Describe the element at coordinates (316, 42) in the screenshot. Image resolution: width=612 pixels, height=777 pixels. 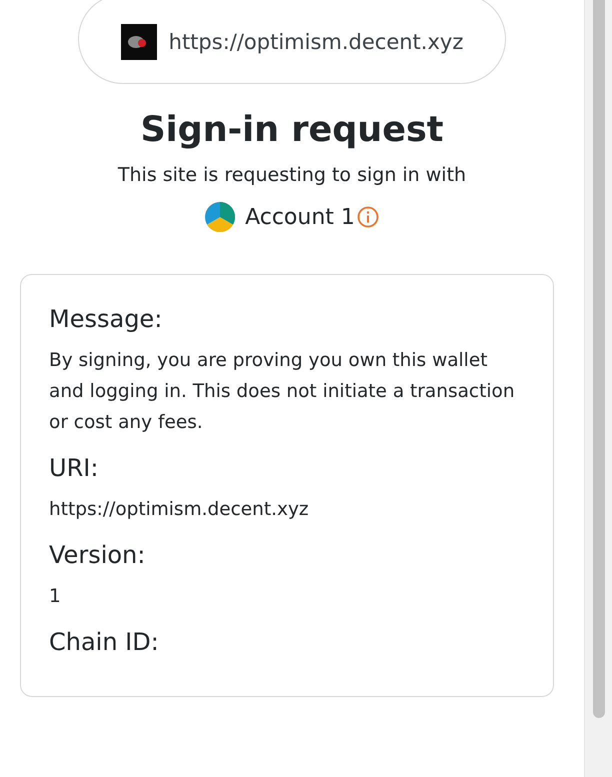
I see `site-url: https://optimism.decent.xyz` at that location.